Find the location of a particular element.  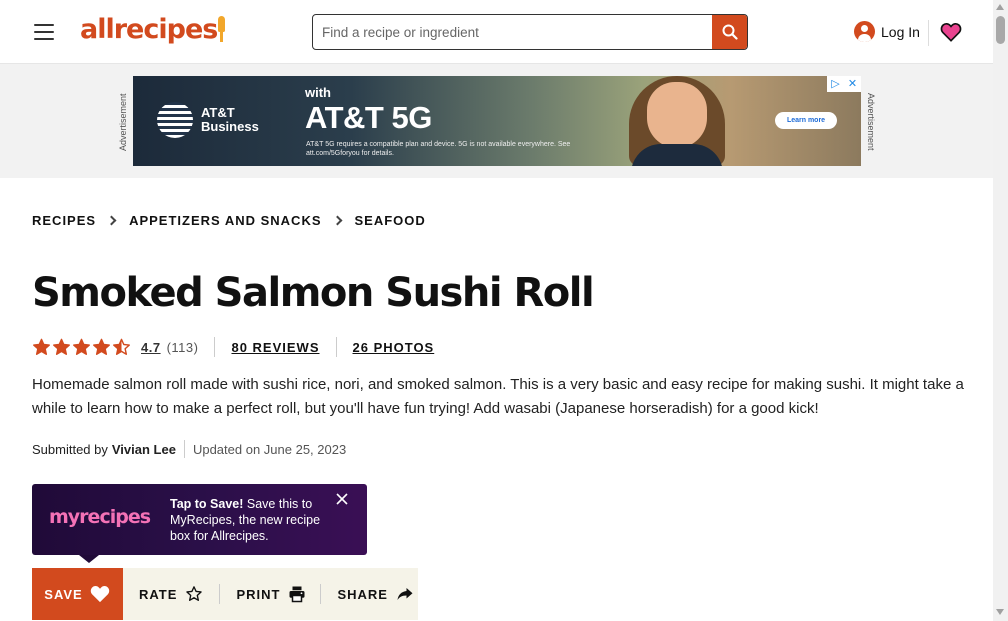

spoon-icon is located at coordinates (222, 29).